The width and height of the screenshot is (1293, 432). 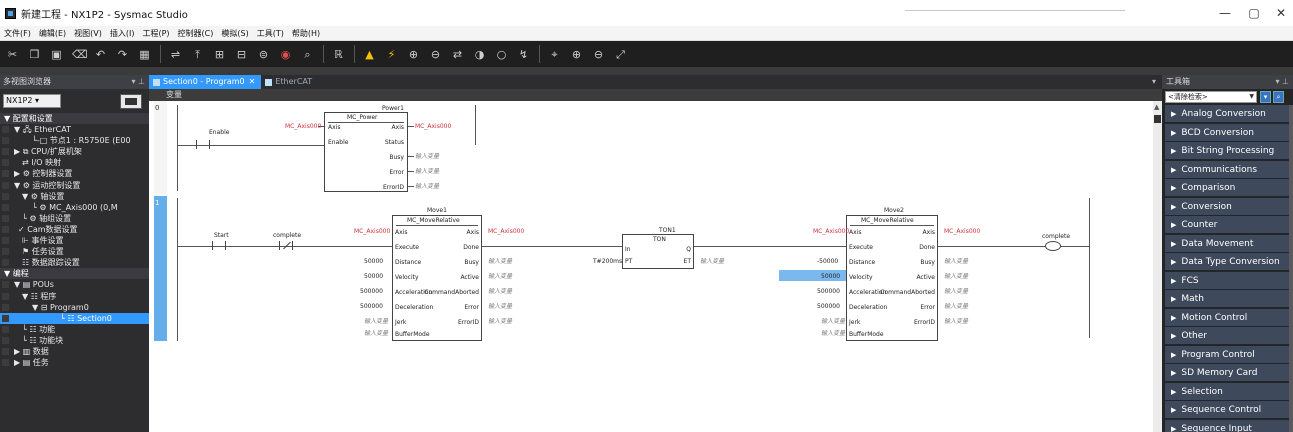 What do you see at coordinates (1291, 268) in the screenshot?
I see `toolbox-scrollbar` at bounding box center [1291, 268].